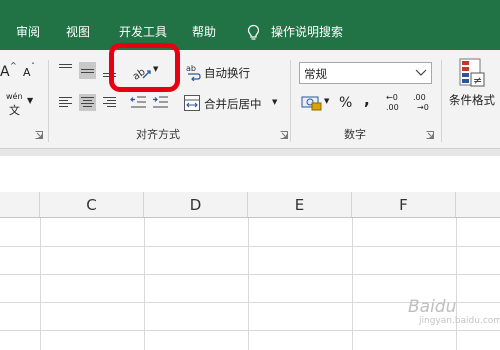  Describe the element at coordinates (367, 100) in the screenshot. I see `comma-style-button: ,` at that location.